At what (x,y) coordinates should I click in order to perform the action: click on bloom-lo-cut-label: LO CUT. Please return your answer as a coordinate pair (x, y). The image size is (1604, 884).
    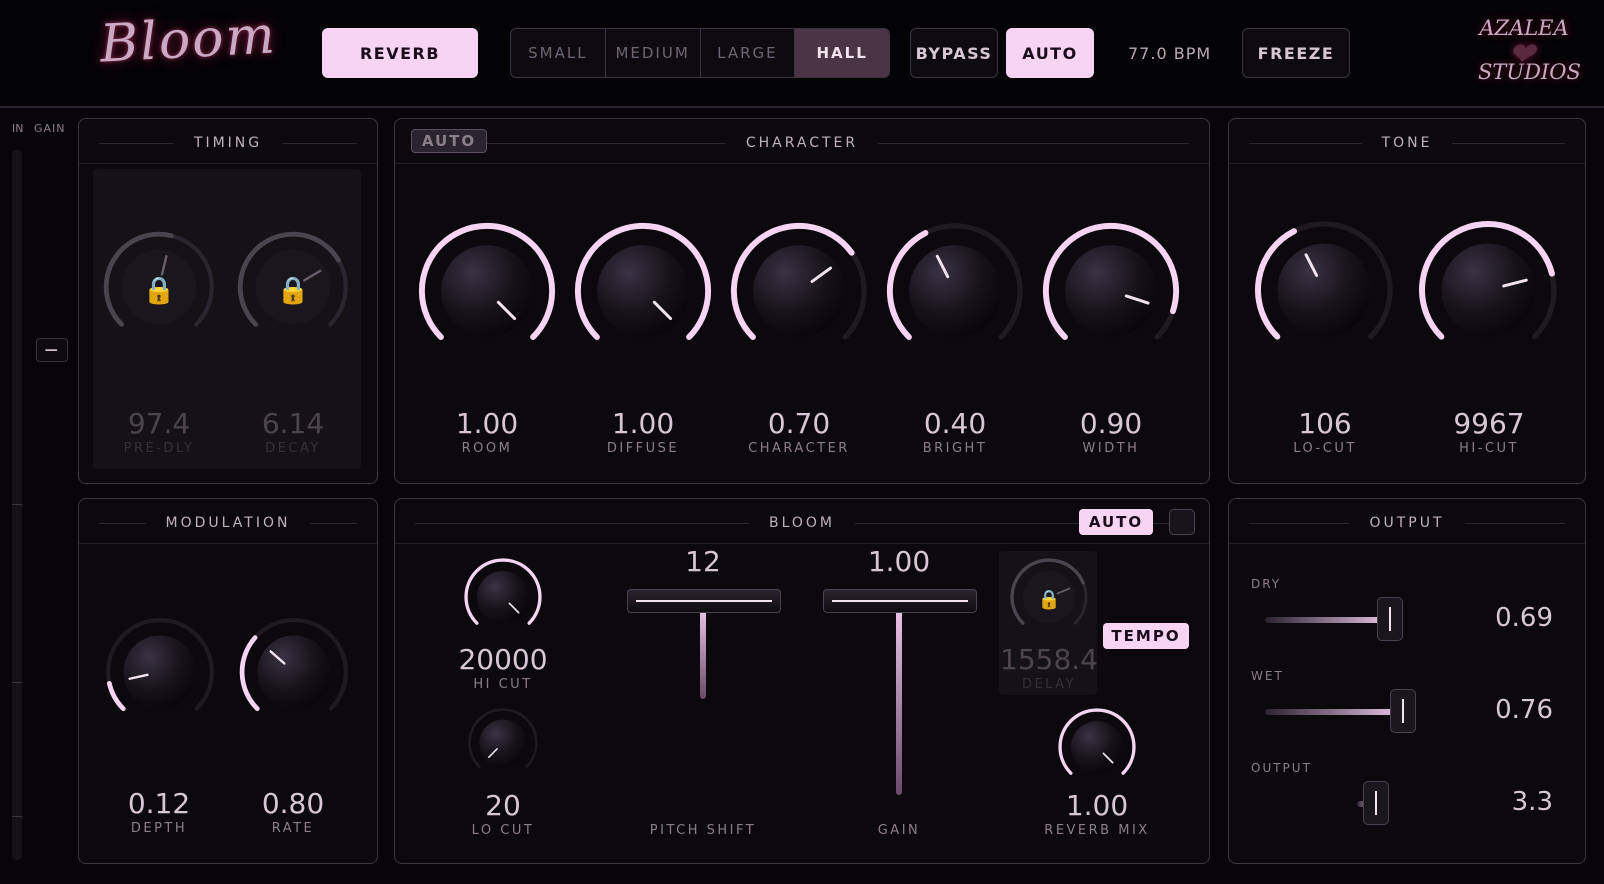
    Looking at the image, I should click on (503, 830).